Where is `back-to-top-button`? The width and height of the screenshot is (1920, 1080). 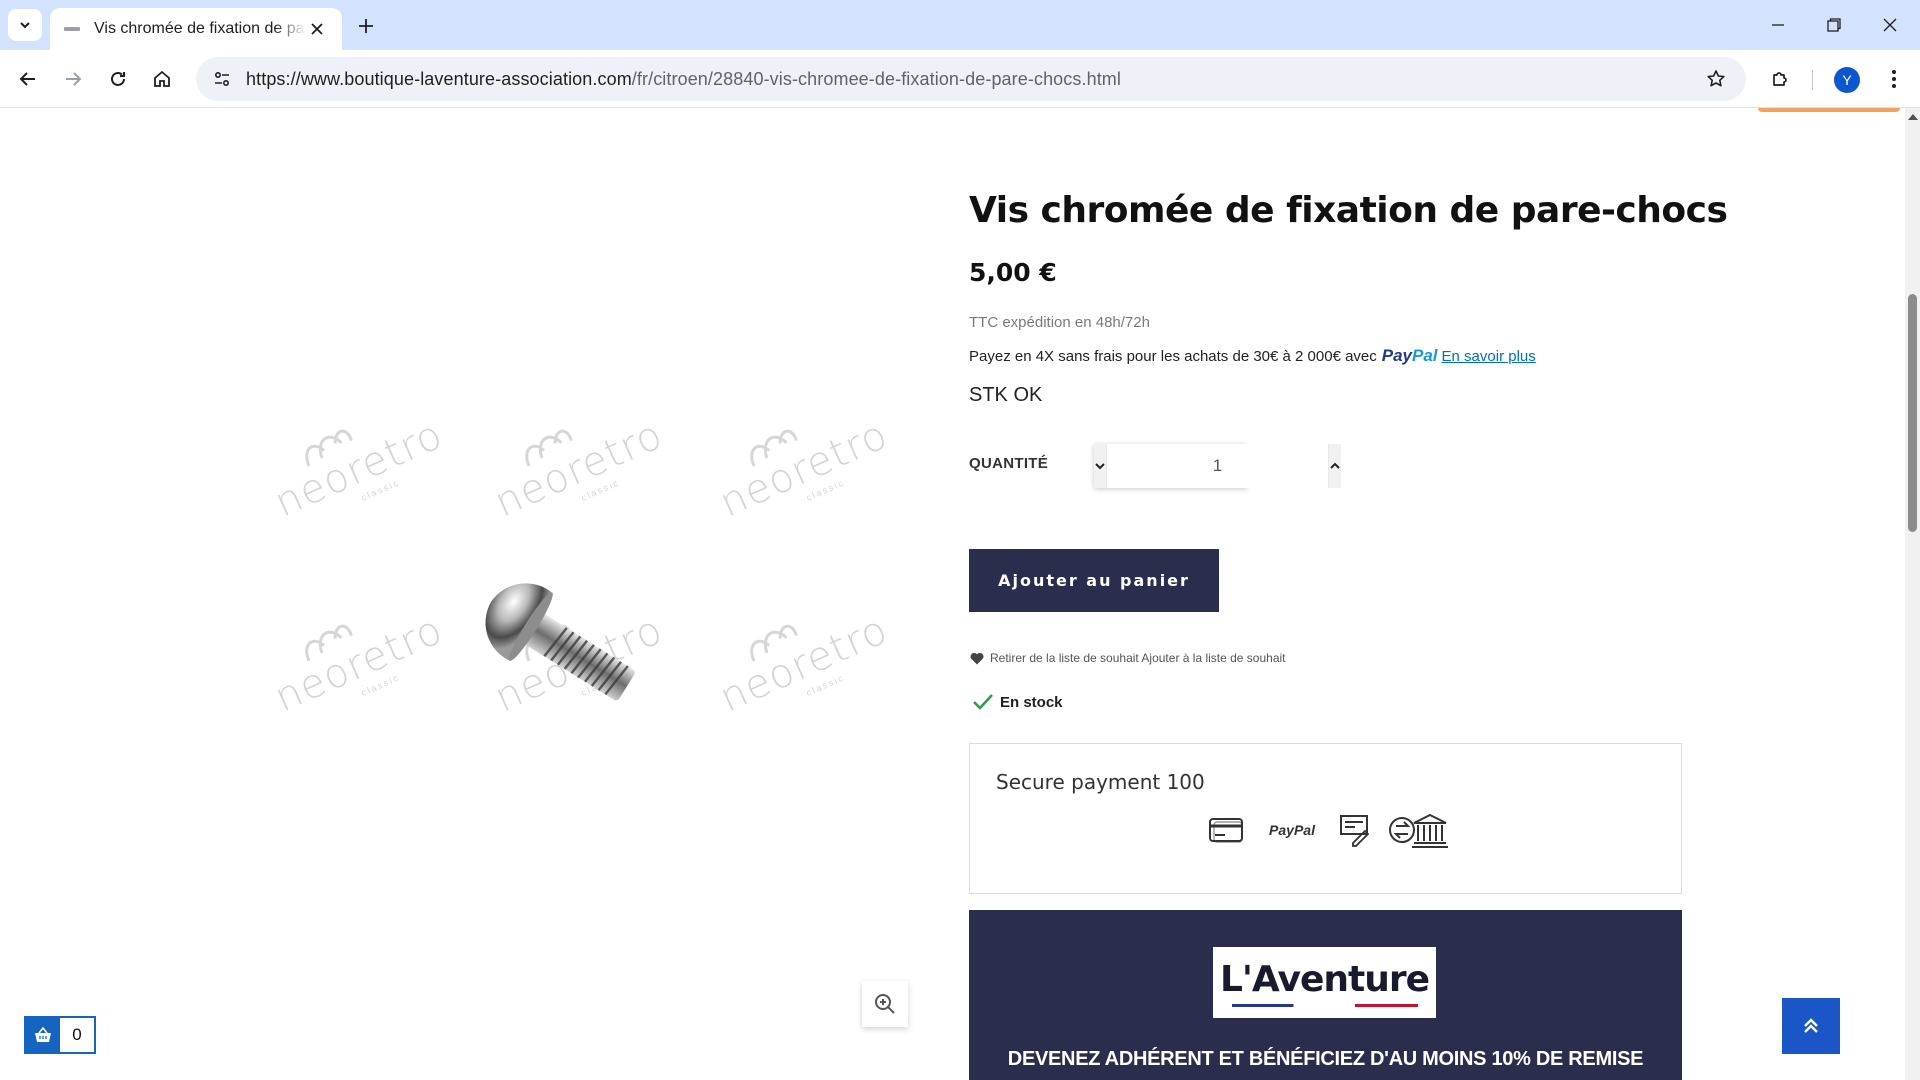 back-to-top-button is located at coordinates (1811, 1026).